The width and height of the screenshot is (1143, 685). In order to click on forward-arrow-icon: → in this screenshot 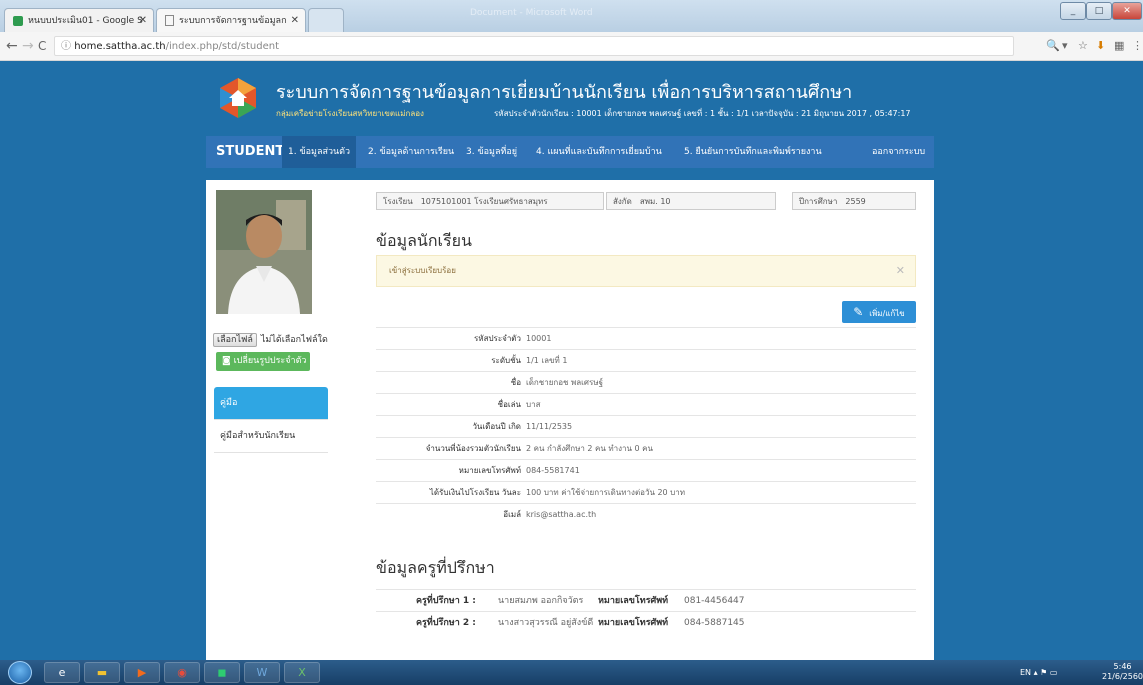, I will do `click(28, 46)`.